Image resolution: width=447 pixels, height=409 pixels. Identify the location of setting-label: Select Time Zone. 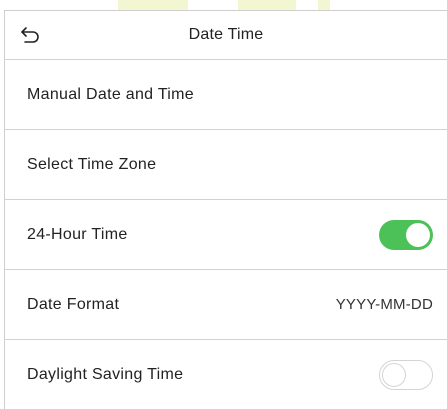
(92, 164).